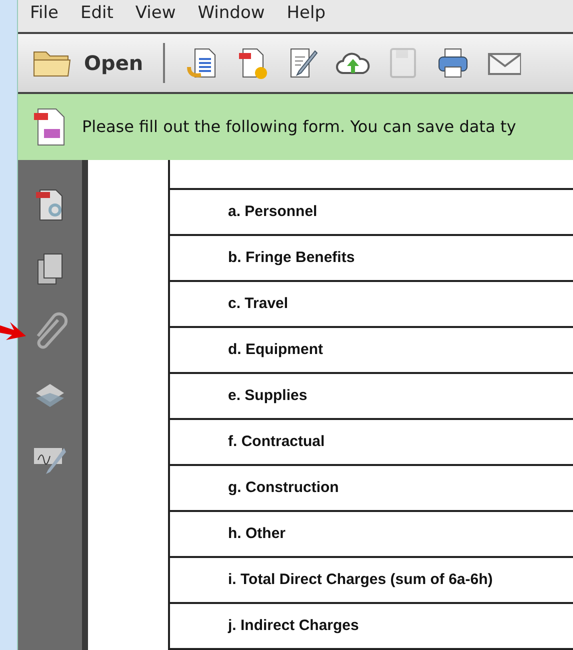  Describe the element at coordinates (283, 488) in the screenshot. I see `row-label: g. Construction` at that location.